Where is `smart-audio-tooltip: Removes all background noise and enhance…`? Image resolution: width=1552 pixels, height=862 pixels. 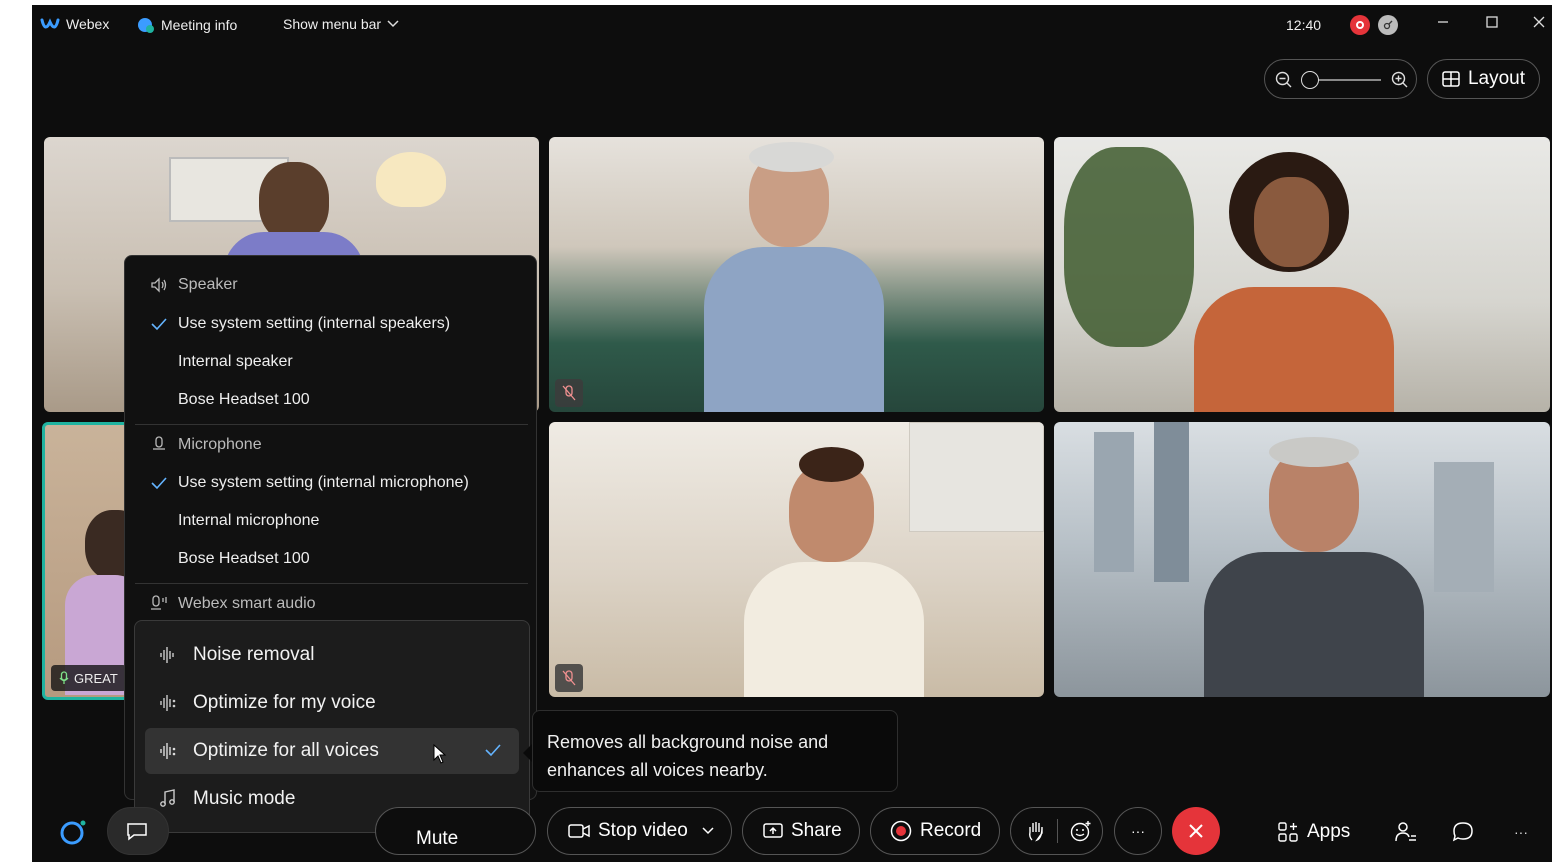 smart-audio-tooltip: Removes all background noise and enhance… is located at coordinates (715, 751).